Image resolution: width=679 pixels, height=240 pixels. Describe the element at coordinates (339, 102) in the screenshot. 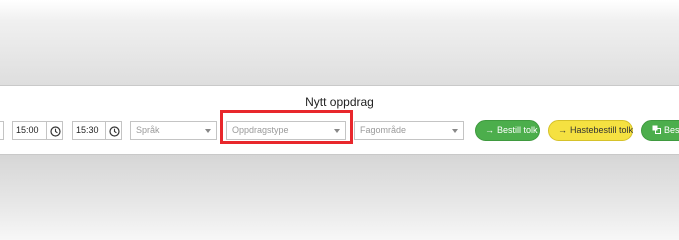

I see `modal-title: Nytt oppdrag` at that location.